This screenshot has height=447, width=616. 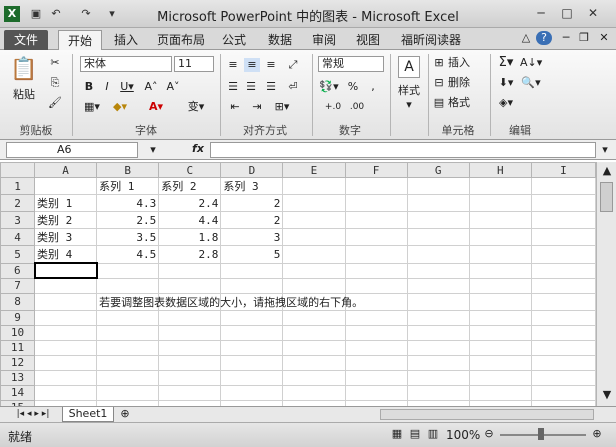 What do you see at coordinates (403, 150) in the screenshot?
I see `formula-input` at bounding box center [403, 150].